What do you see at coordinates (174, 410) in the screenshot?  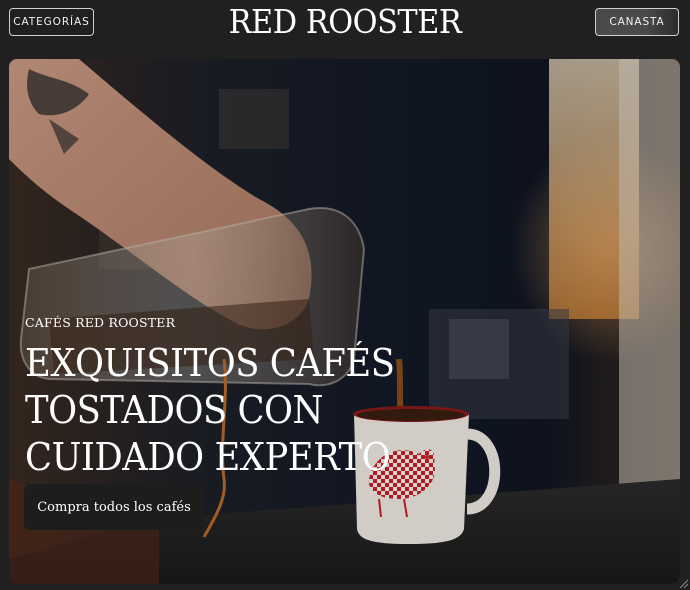 I see `headline-line-2: TOSTADOS CON` at bounding box center [174, 410].